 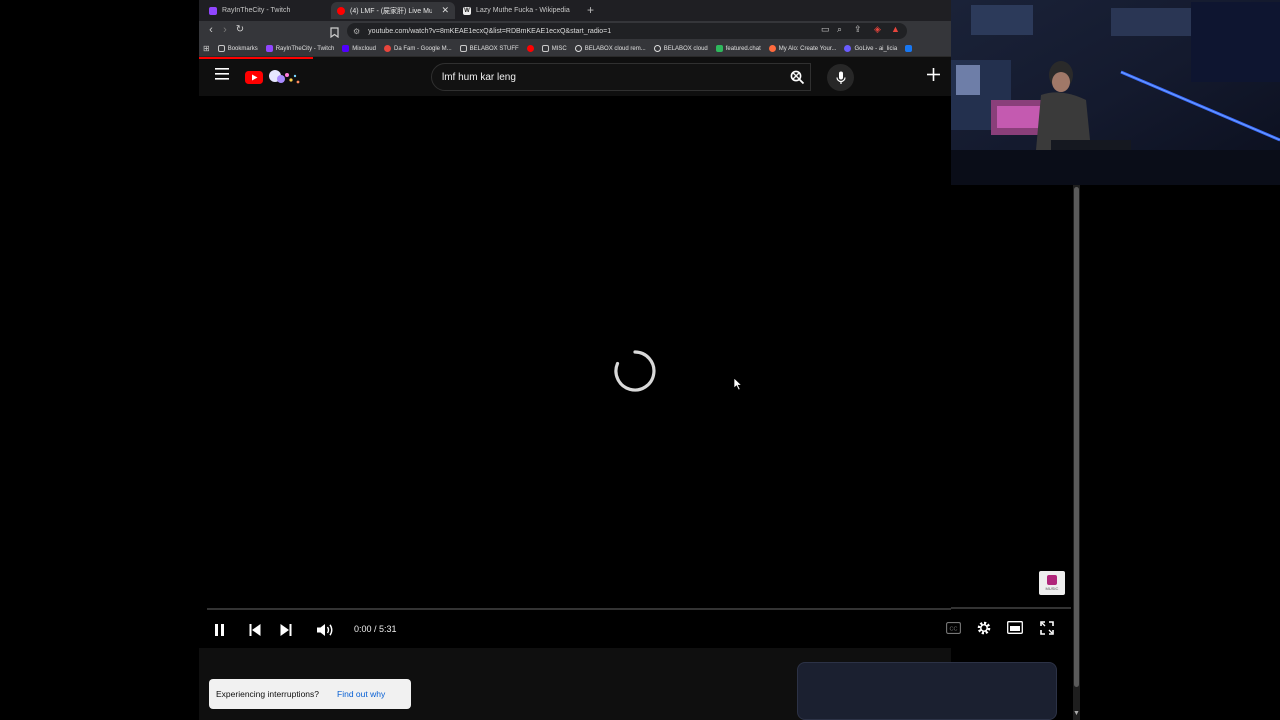 I want to click on tab-title: (4) LMF - (屍家肝) Live Music Vi, so click(x=391, y=11).